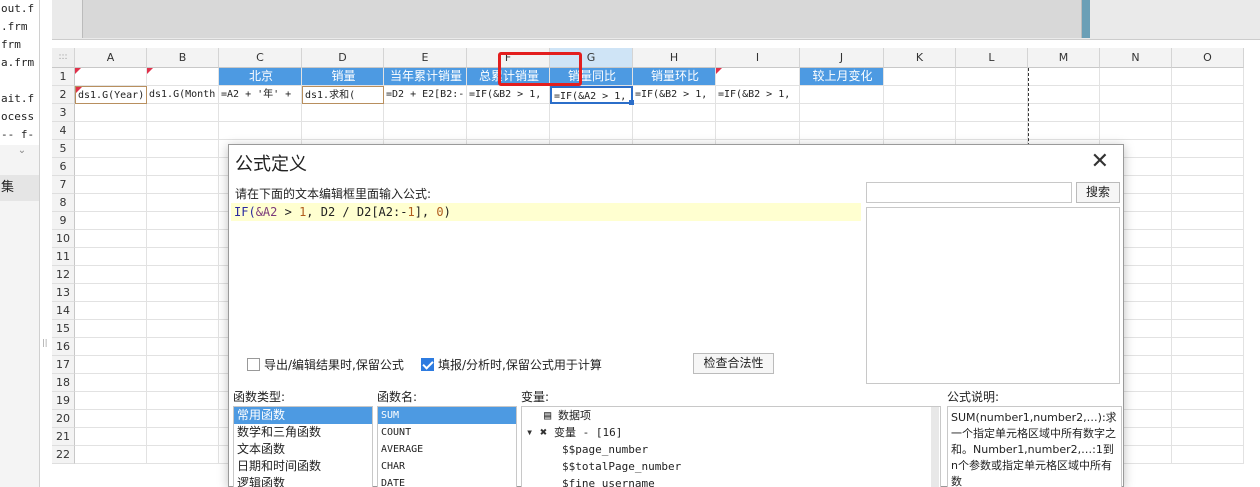 This screenshot has height=487, width=1260. What do you see at coordinates (425, 95) in the screenshot?
I see `cell-e2: =D2 + E2[B2:-` at bounding box center [425, 95].